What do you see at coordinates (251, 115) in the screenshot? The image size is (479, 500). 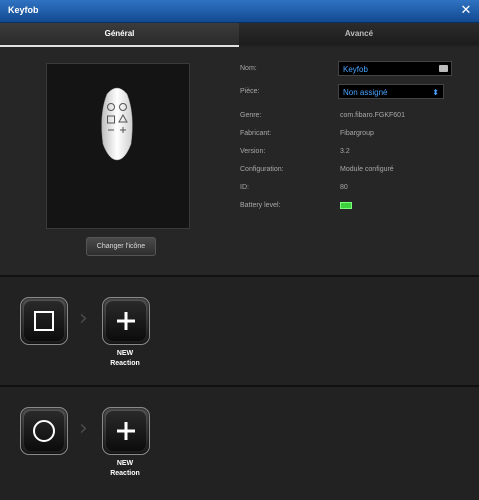 I see `type-label: Genre:` at bounding box center [251, 115].